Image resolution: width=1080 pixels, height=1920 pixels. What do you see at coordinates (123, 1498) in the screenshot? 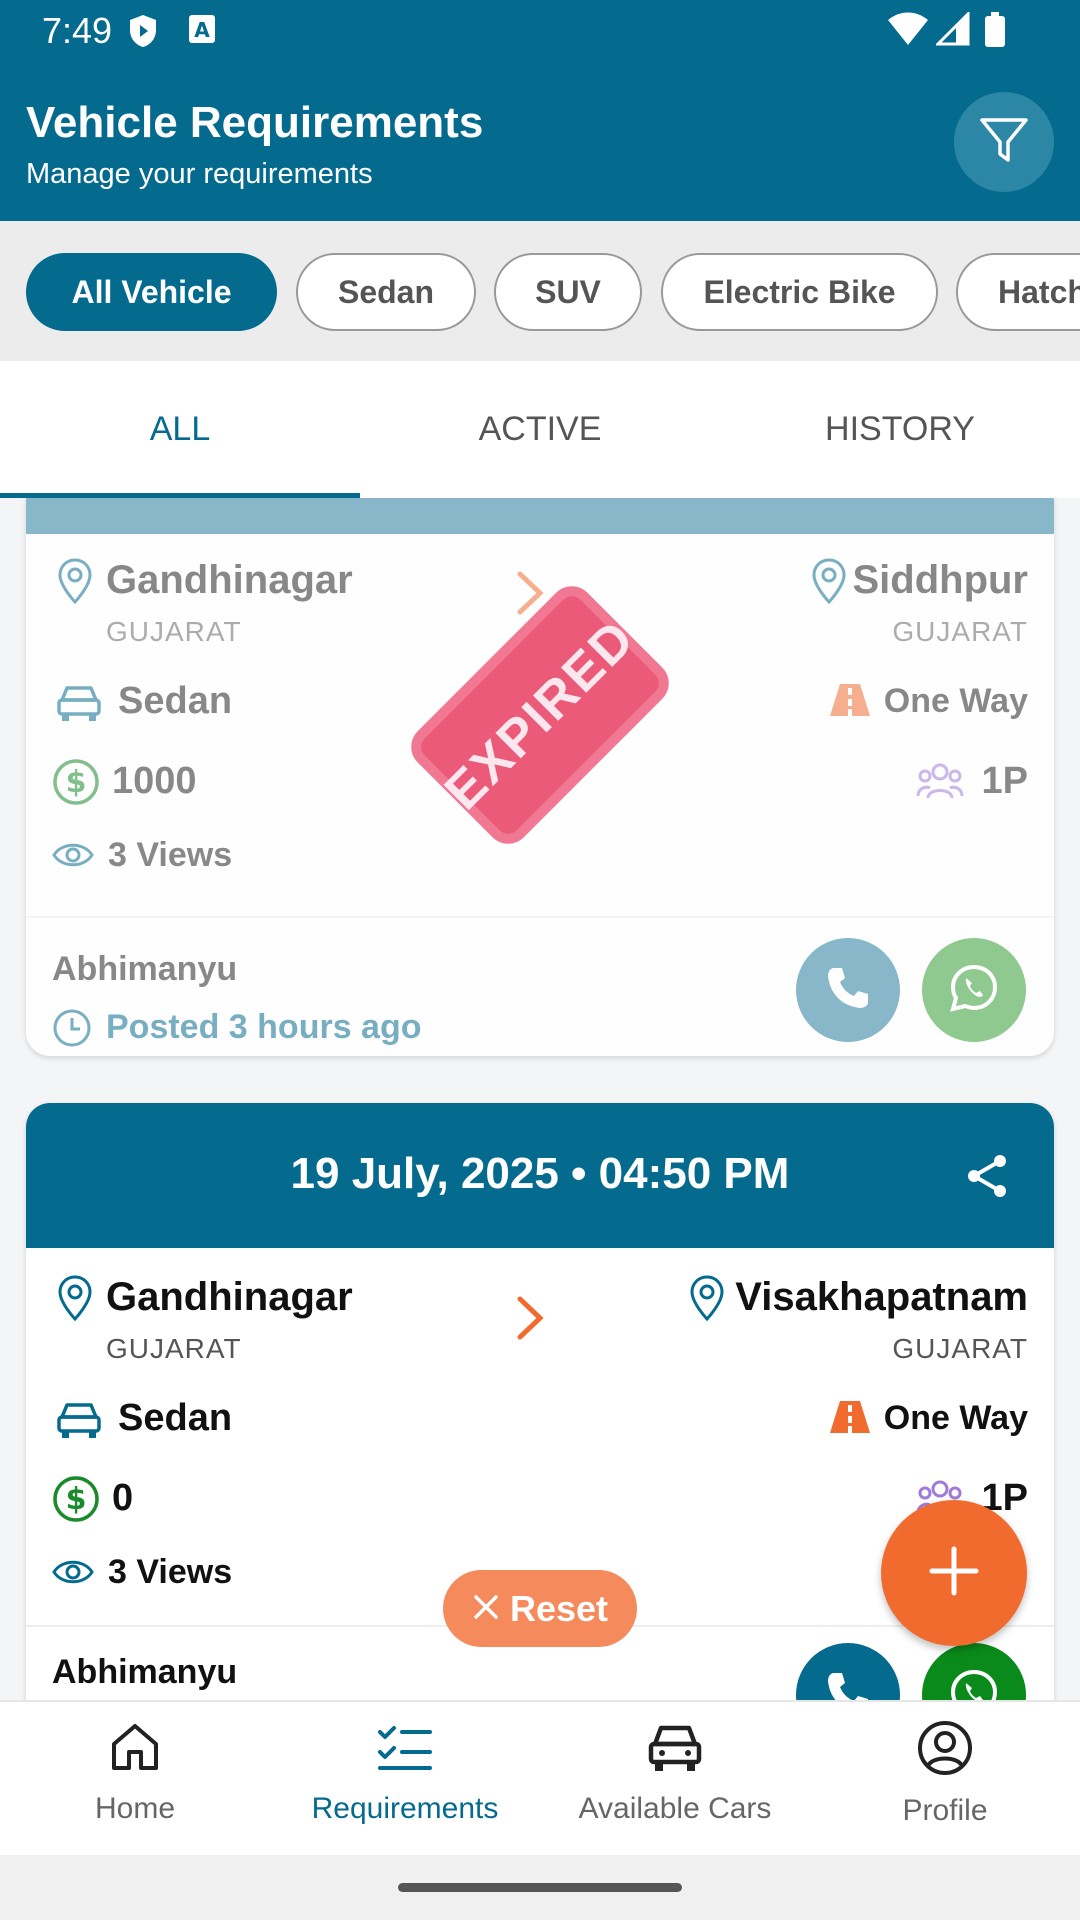
I see `price: 0` at bounding box center [123, 1498].